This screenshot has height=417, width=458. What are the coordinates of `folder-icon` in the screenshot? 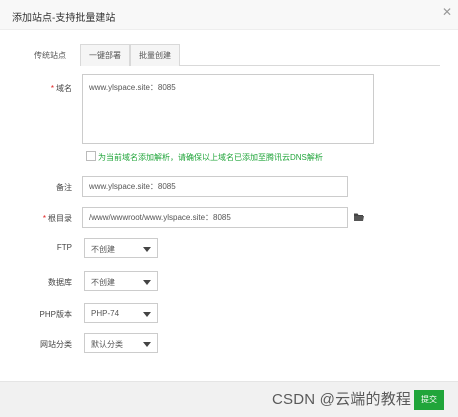 It's located at (359, 217).